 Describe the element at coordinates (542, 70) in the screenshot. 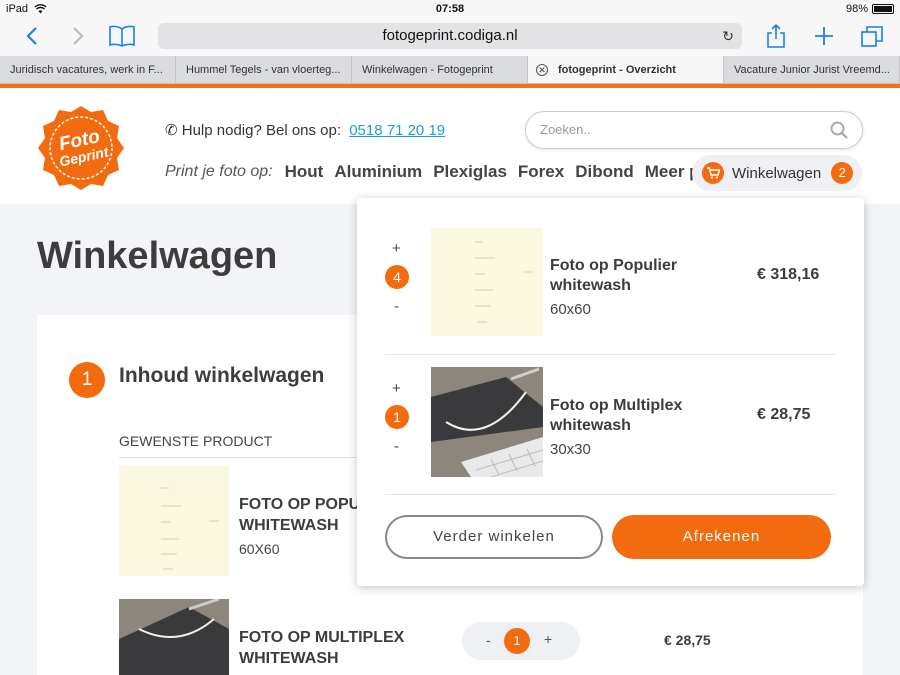

I see `close-tab-icon: ✕` at that location.